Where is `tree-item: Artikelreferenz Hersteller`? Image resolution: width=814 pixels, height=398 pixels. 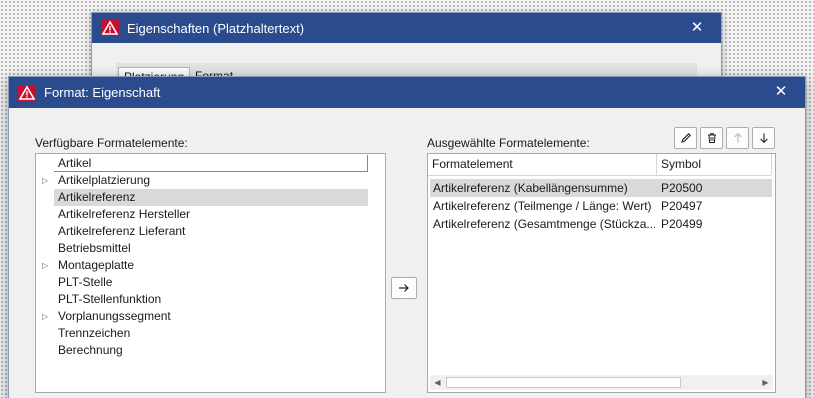 tree-item: Artikelreferenz Hersteller is located at coordinates (113, 214).